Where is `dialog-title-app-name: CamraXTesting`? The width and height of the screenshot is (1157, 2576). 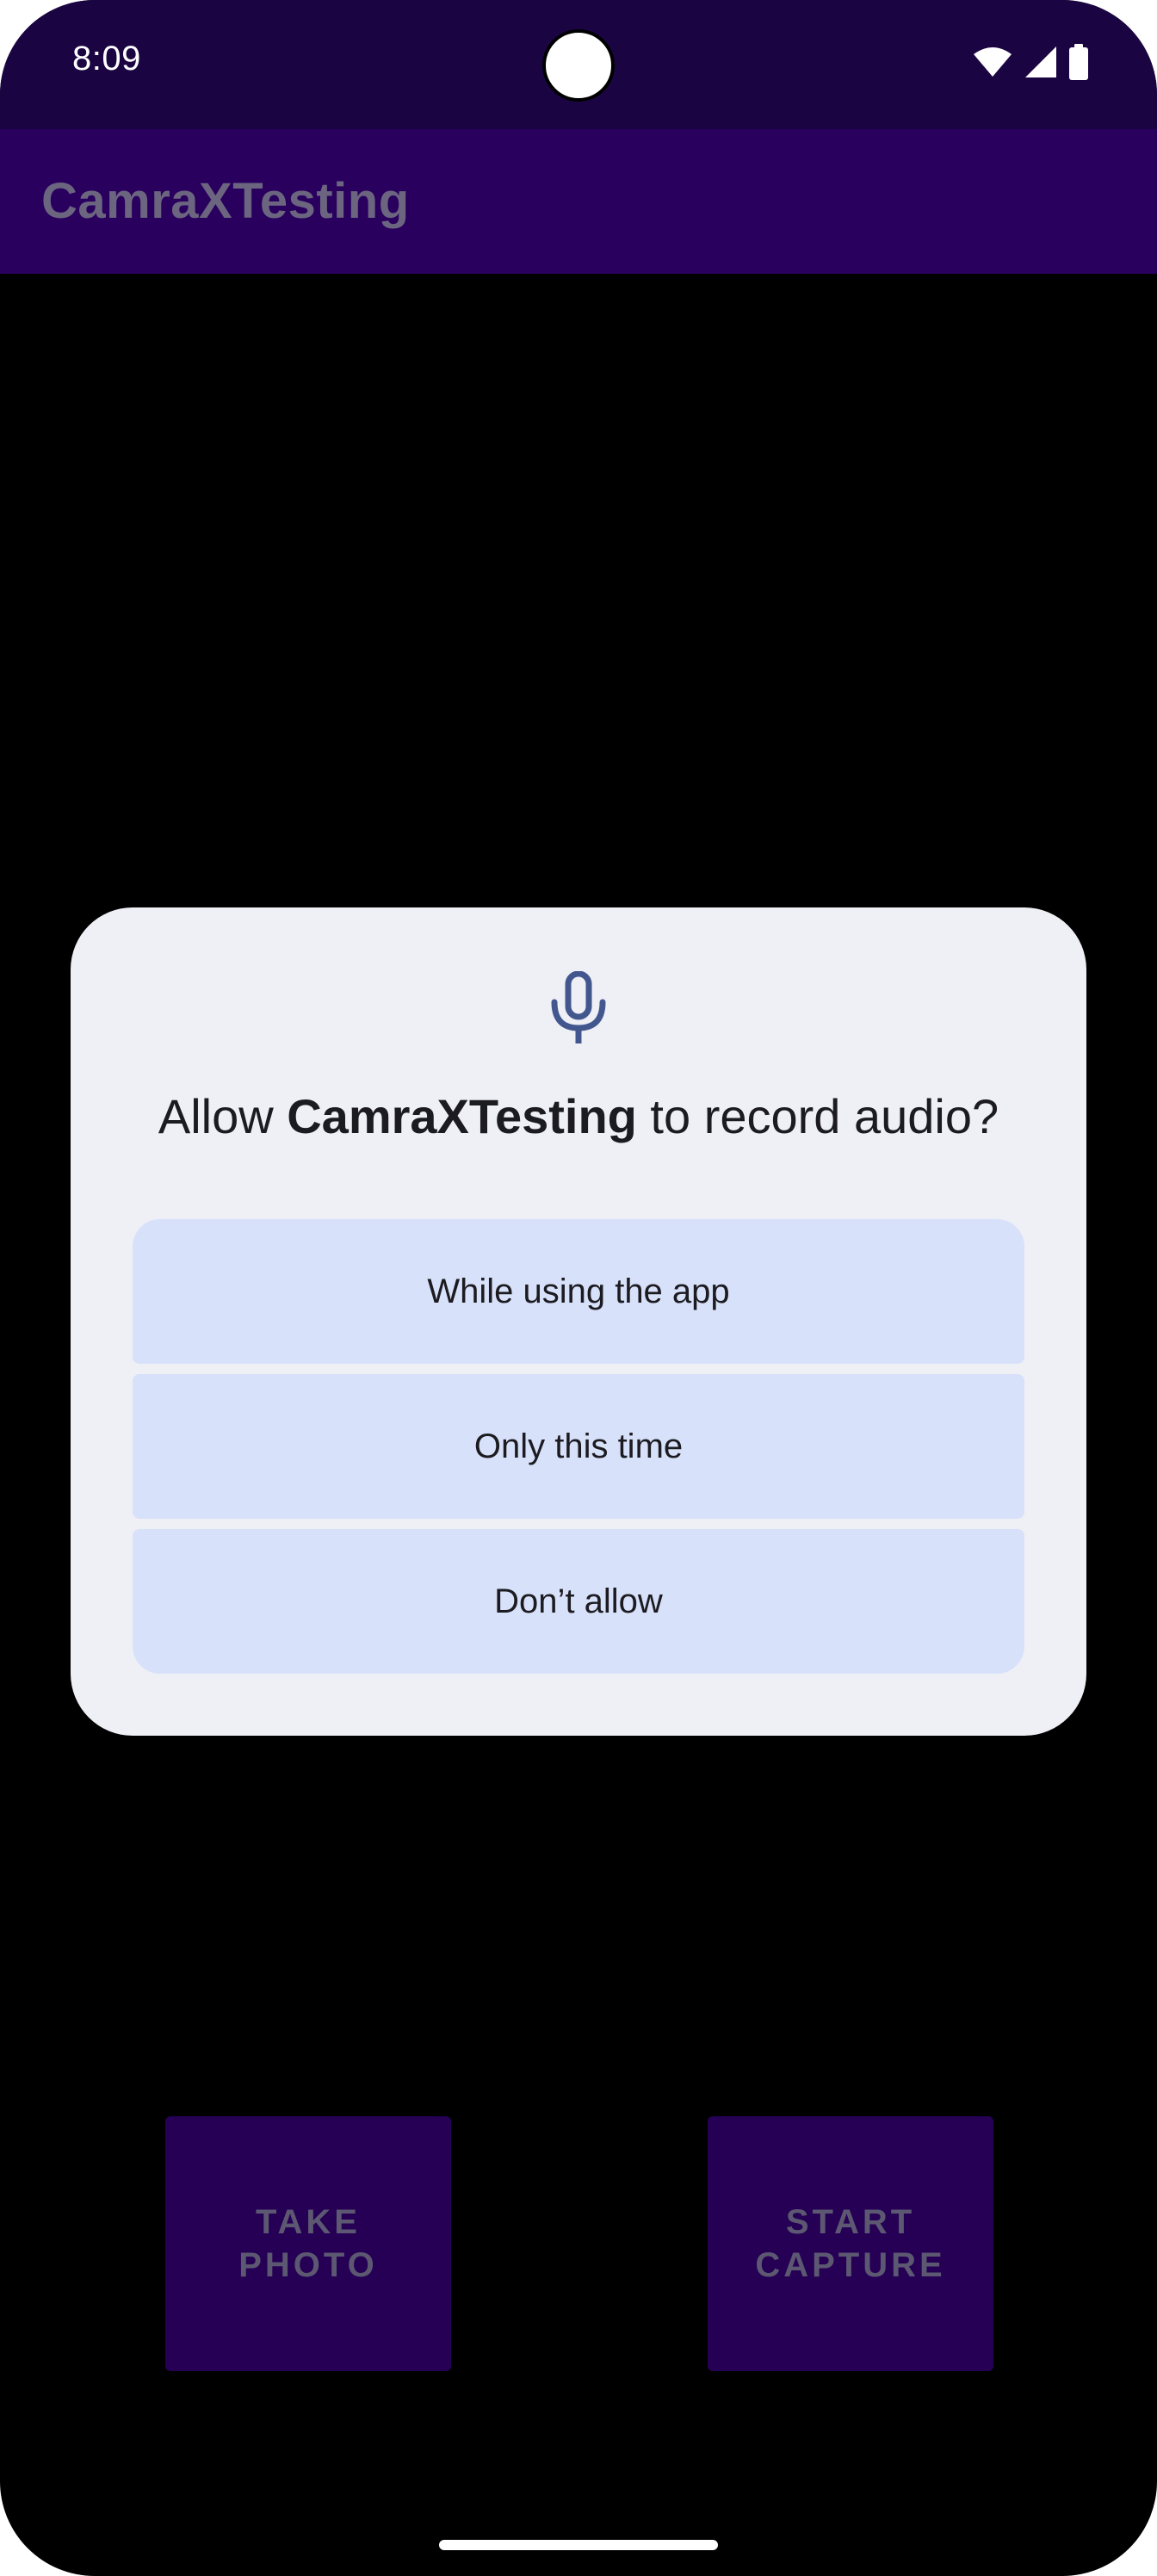 dialog-title-app-name: CamraXTesting is located at coordinates (462, 1116).